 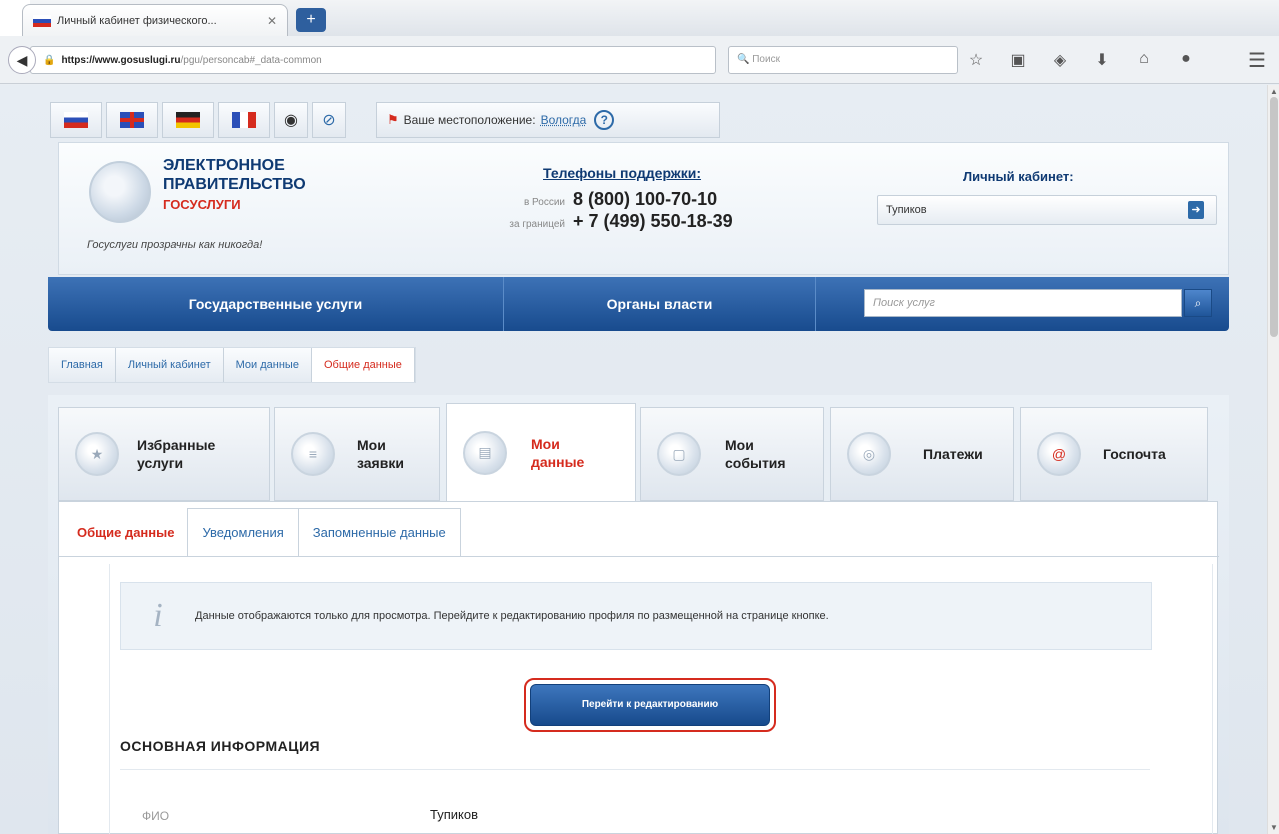 I want to click on tab-label: Мои события, so click(x=755, y=454).